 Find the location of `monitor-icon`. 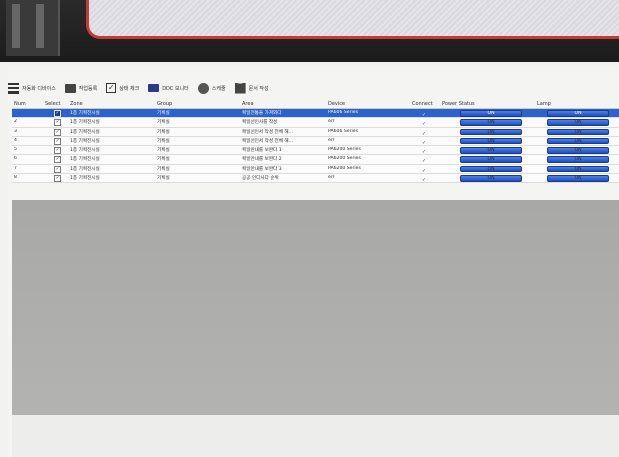

monitor-icon is located at coordinates (154, 88).